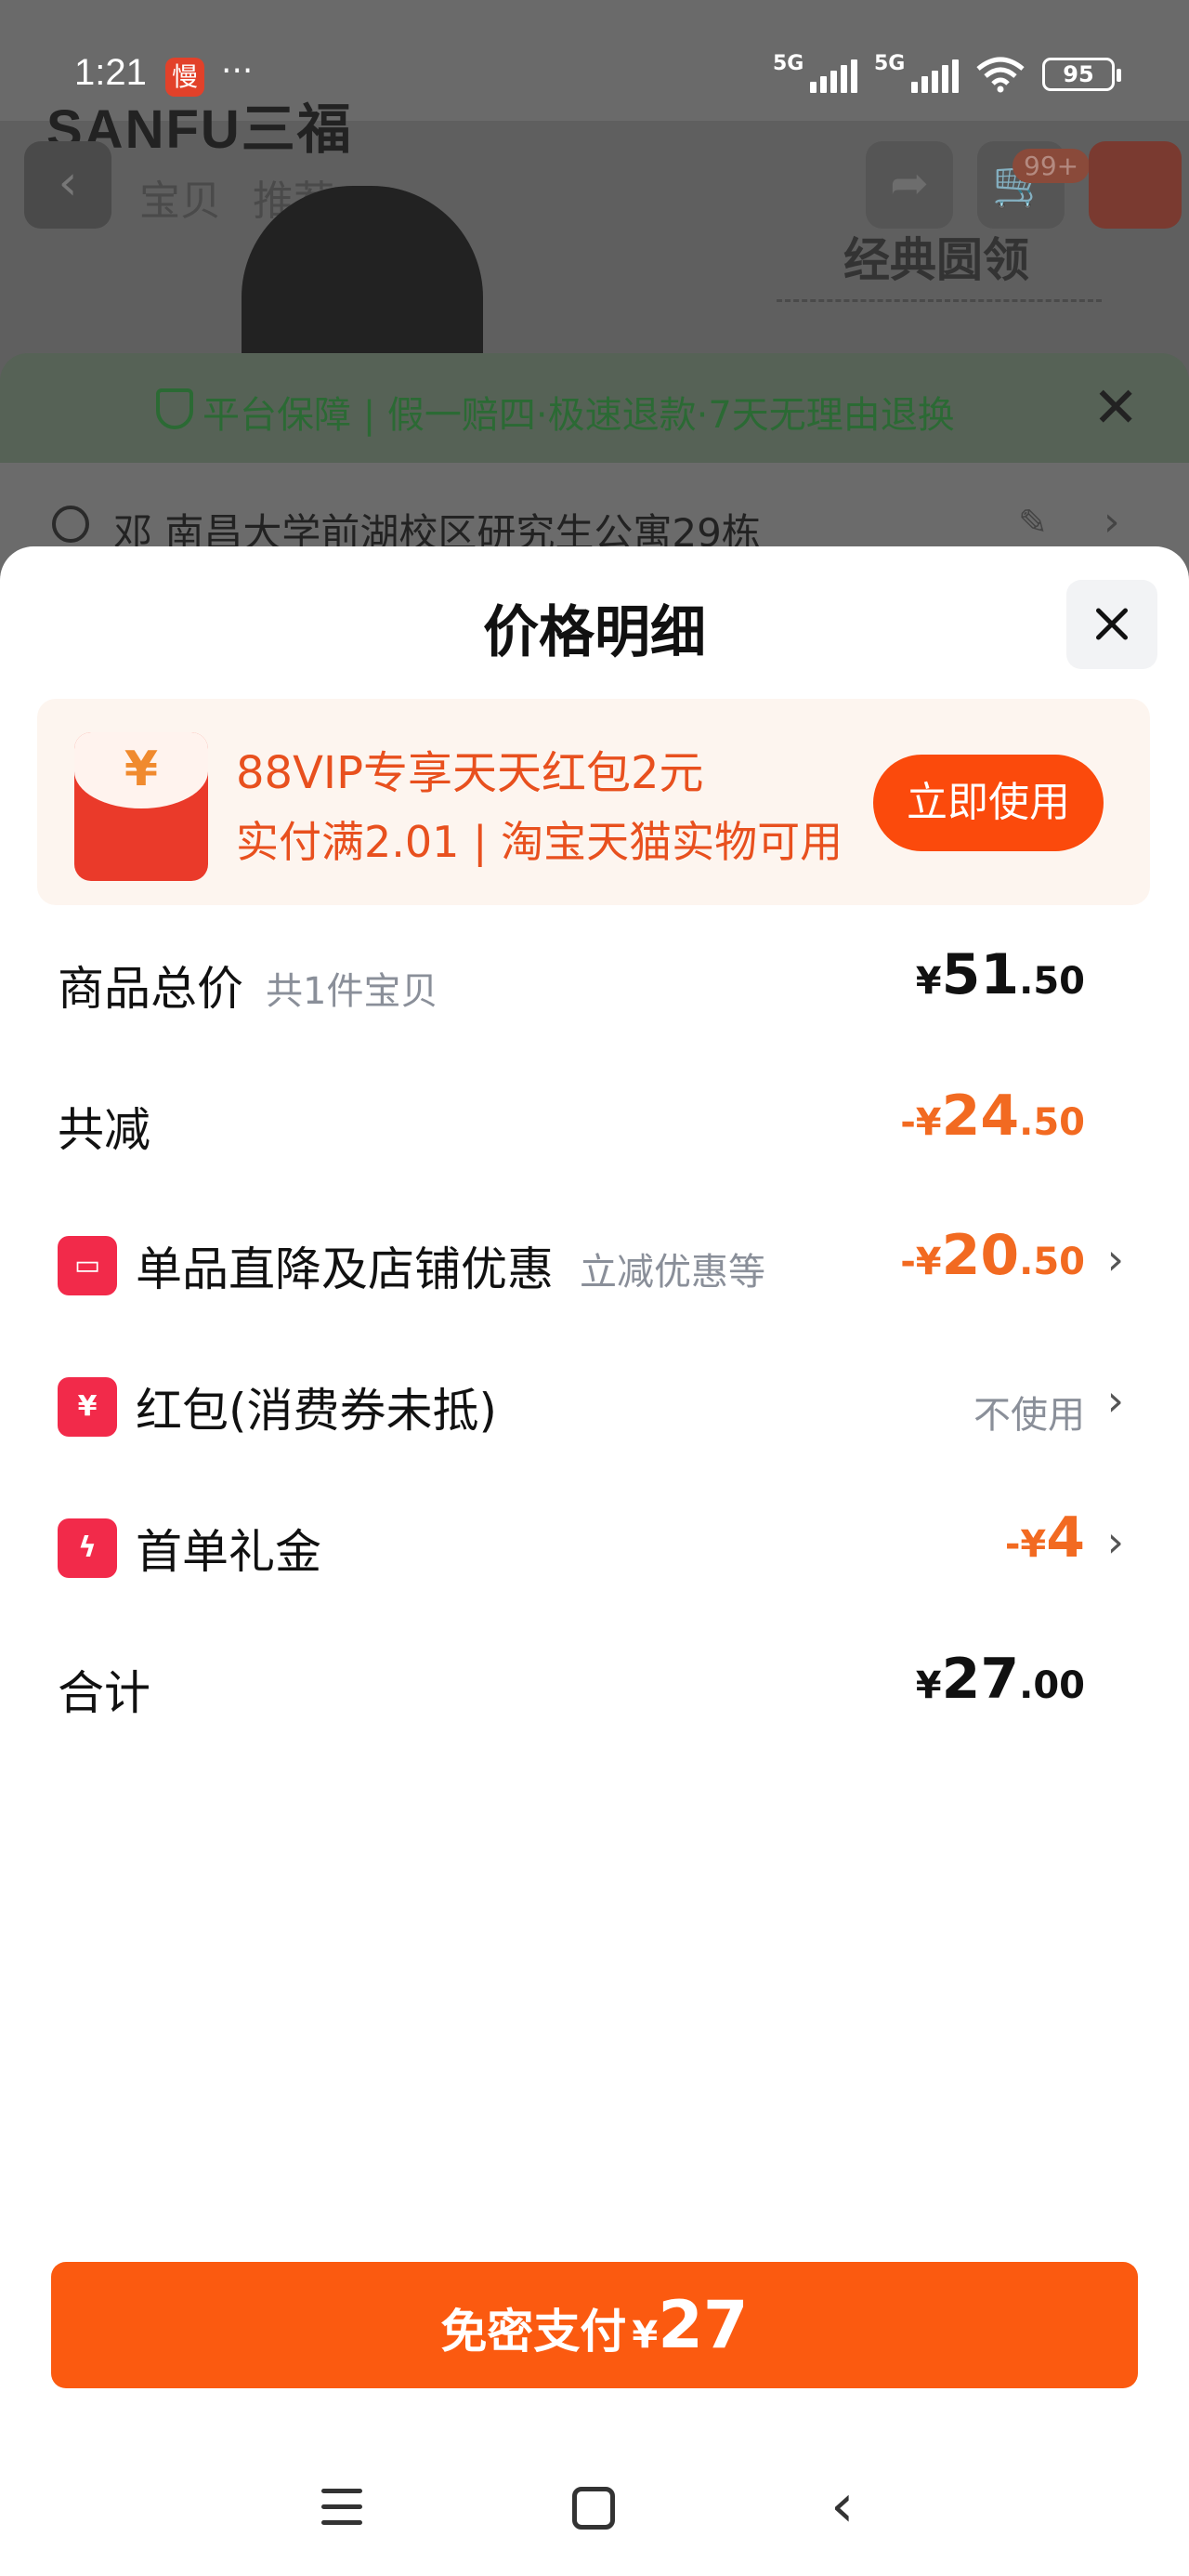  What do you see at coordinates (1000, 75) in the screenshot?
I see `wifi-icon` at bounding box center [1000, 75].